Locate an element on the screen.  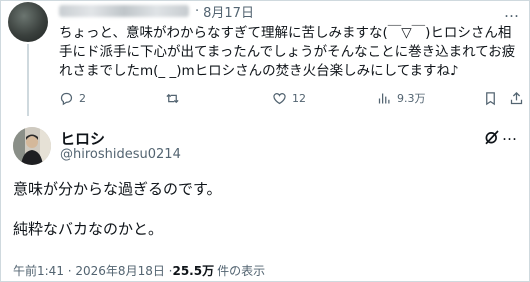
bookmark-button is located at coordinates (493, 98).